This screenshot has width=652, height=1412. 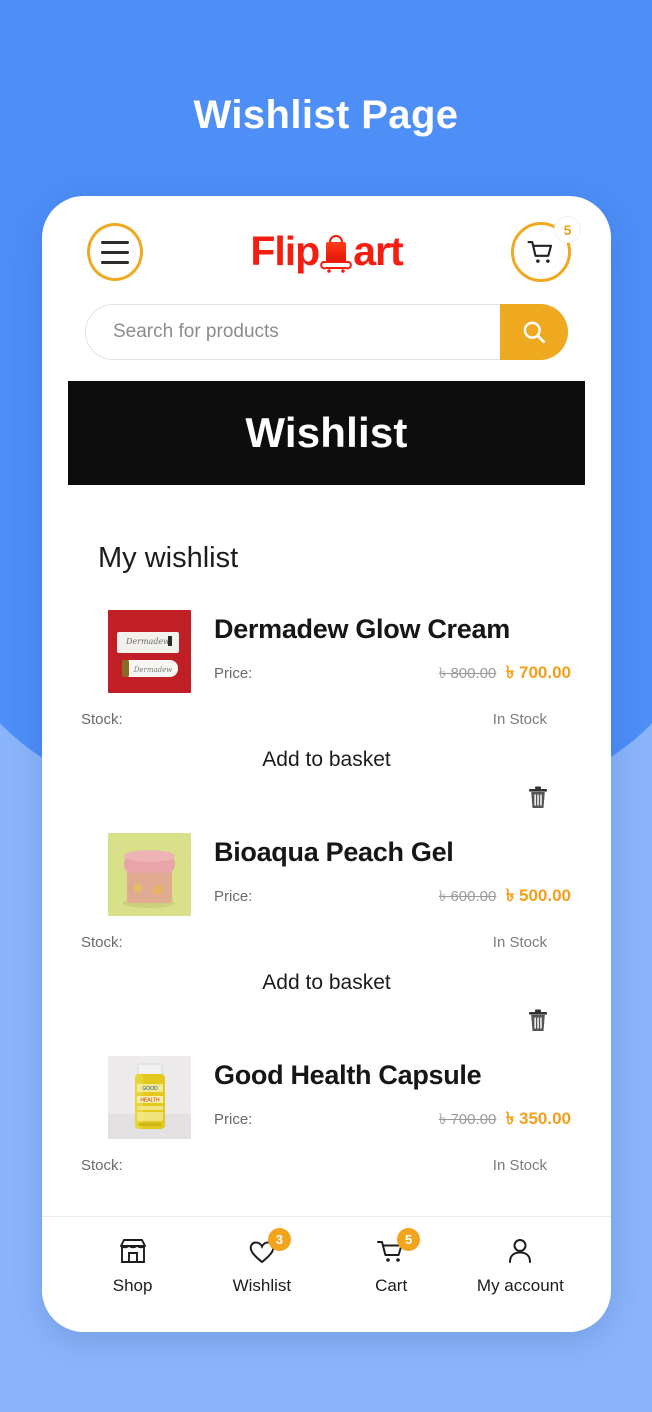 I want to click on product-name: Bioaqua Peach Gel, so click(x=399, y=852).